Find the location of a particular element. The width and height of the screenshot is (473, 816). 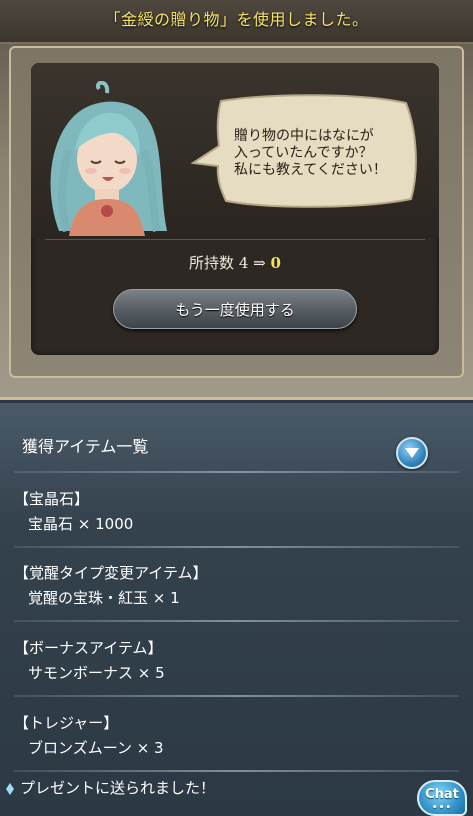

section-item: ブロンズムーン × 3 is located at coordinates (96, 748).